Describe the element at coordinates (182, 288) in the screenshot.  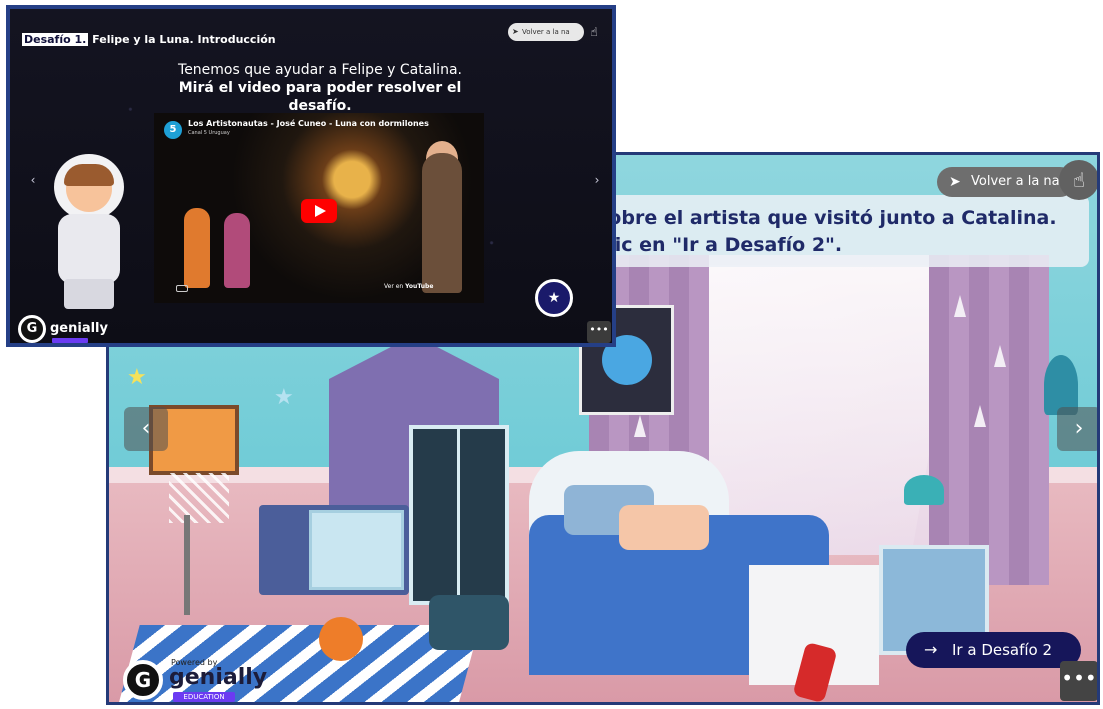
I see `captions-icon` at that location.